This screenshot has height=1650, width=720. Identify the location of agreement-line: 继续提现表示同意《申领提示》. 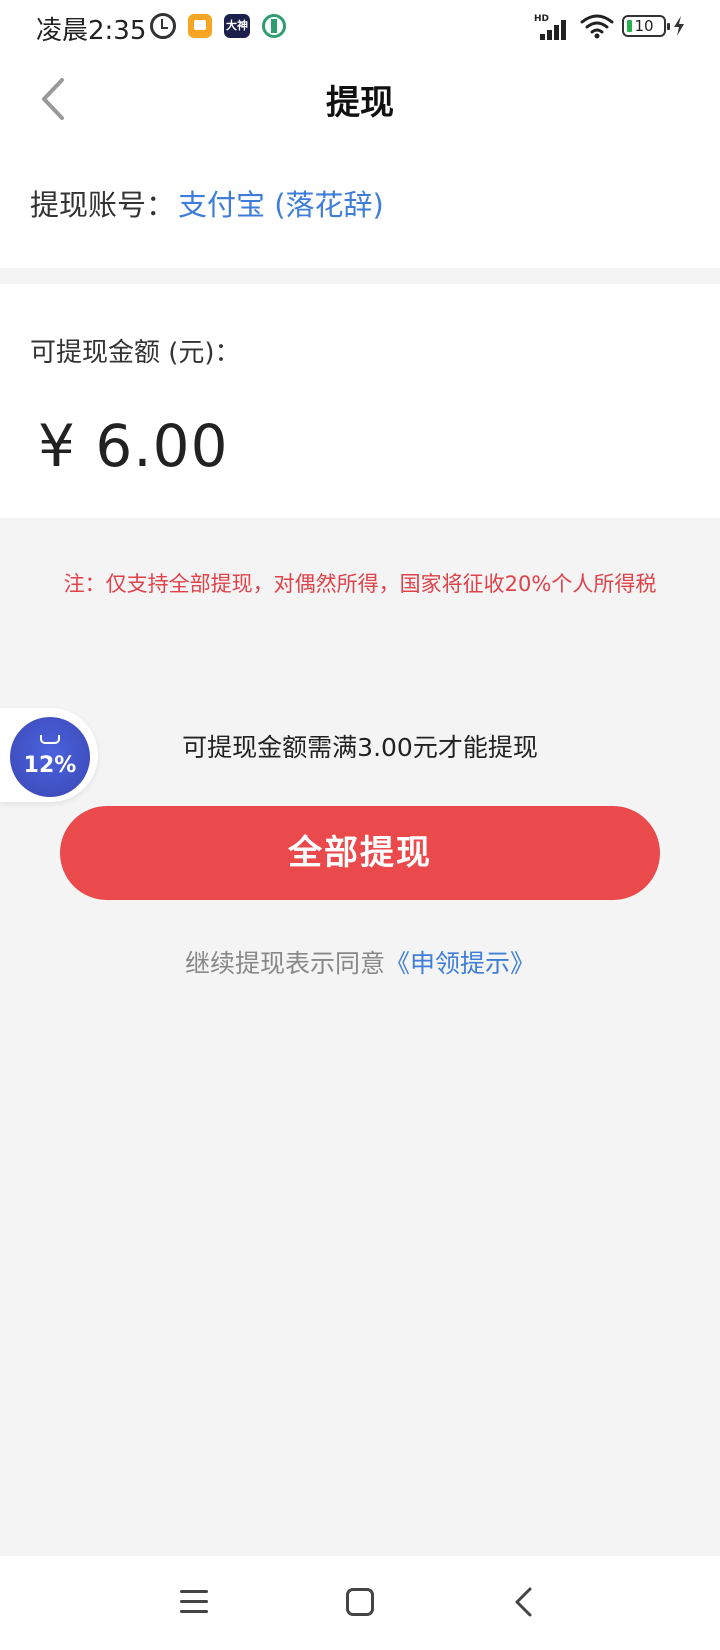
(360, 962).